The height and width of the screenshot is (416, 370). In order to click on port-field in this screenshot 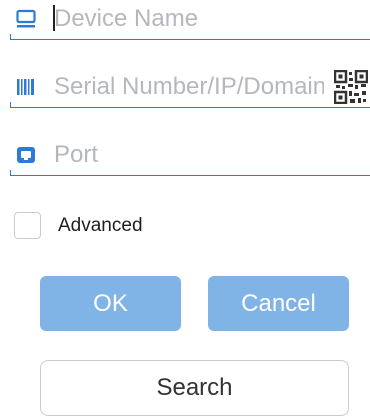, I will do `click(190, 156)`.